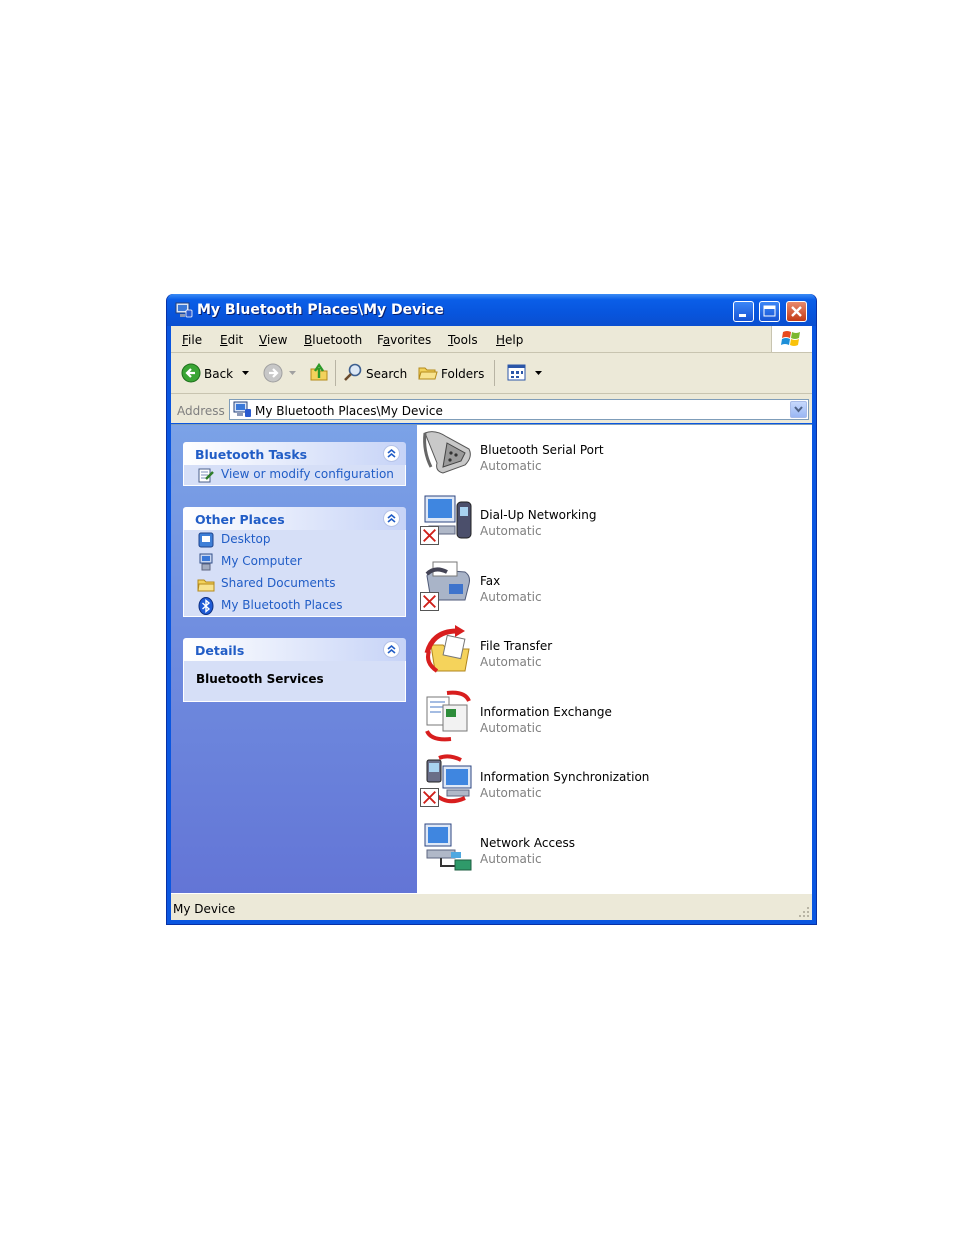 The image size is (954, 1235). Describe the element at coordinates (294, 518) in the screenshot. I see `other-places-header: Other Places` at that location.